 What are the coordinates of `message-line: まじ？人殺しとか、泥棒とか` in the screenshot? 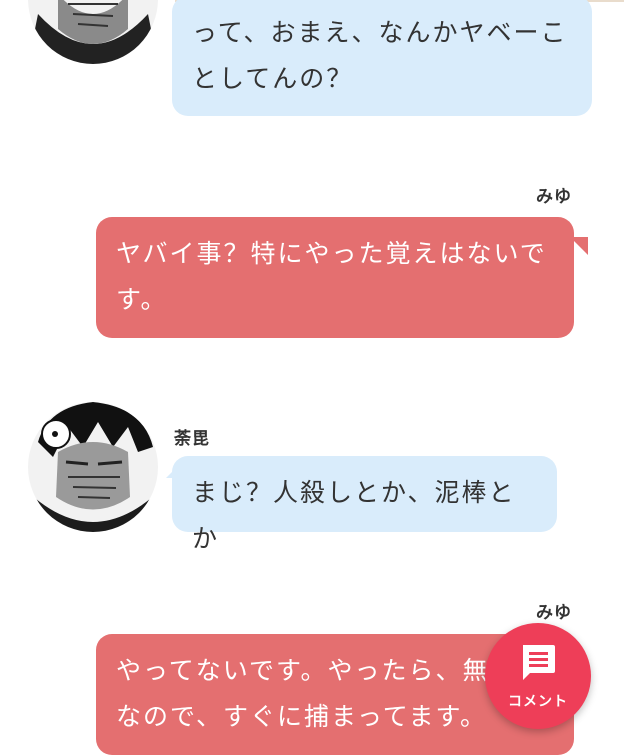 It's located at (354, 515).